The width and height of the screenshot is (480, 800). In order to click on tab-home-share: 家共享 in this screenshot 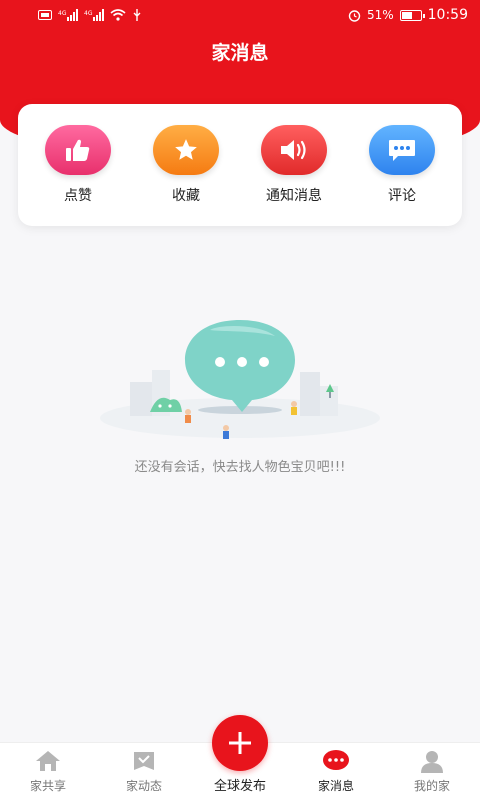, I will do `click(48, 771)`.